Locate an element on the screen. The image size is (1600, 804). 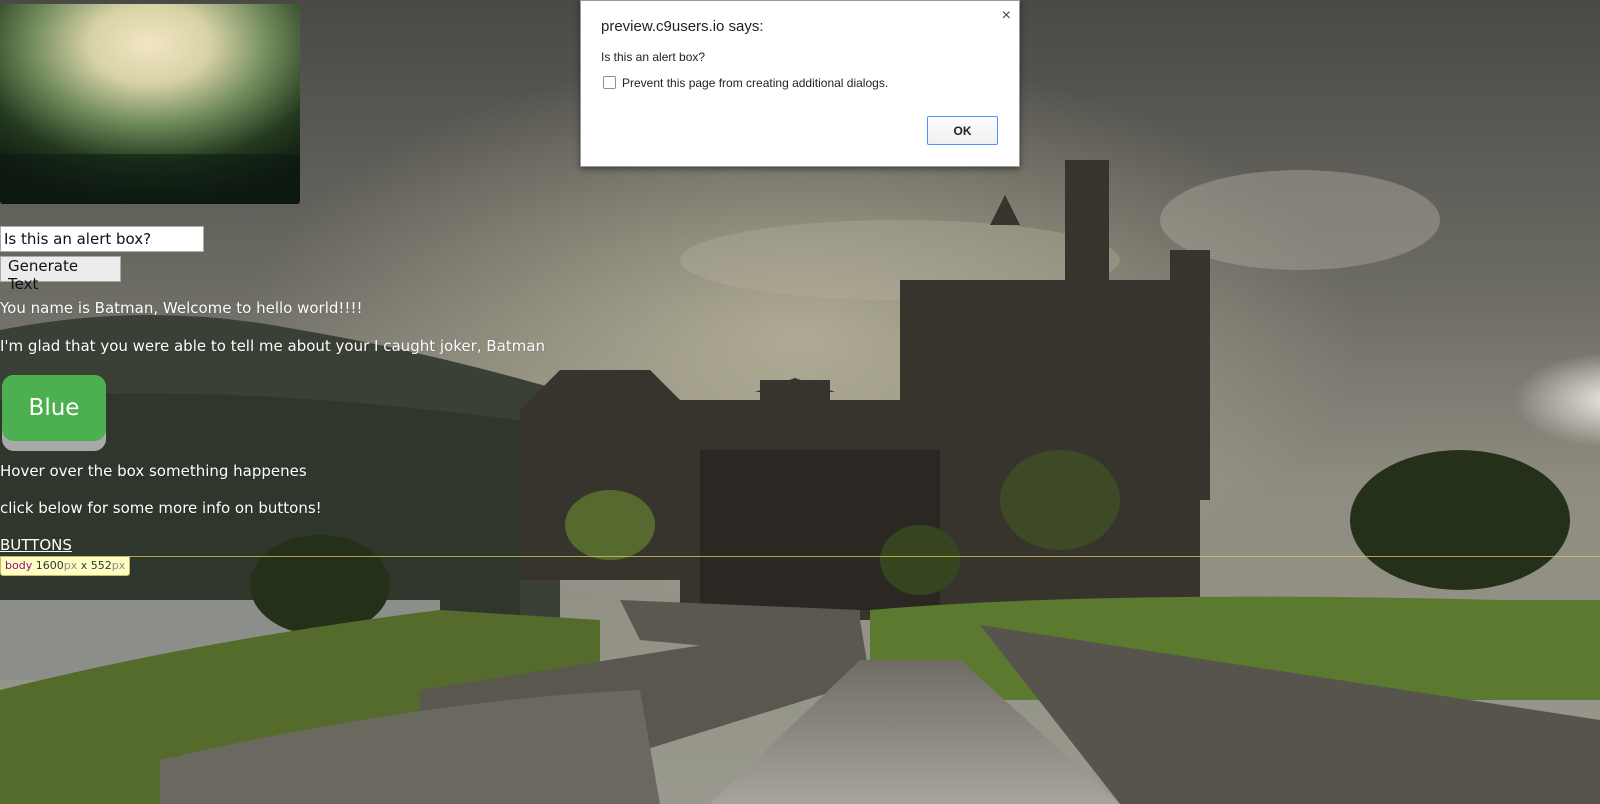
devtools-size-tooltip: body 1600px x 552px is located at coordinates (65, 566).